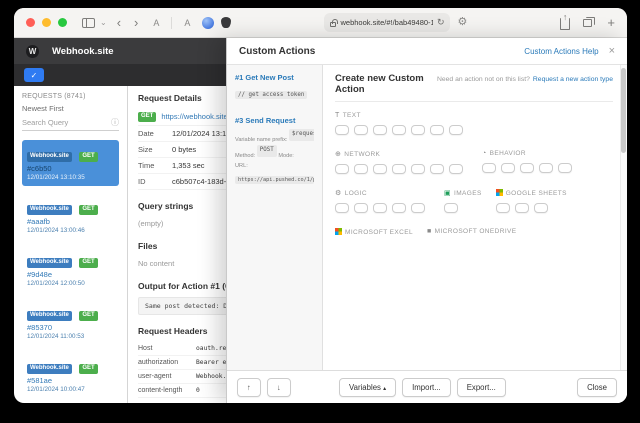 The width and height of the screenshot is (640, 423). I want to click on close-icon: ×, so click(612, 51).